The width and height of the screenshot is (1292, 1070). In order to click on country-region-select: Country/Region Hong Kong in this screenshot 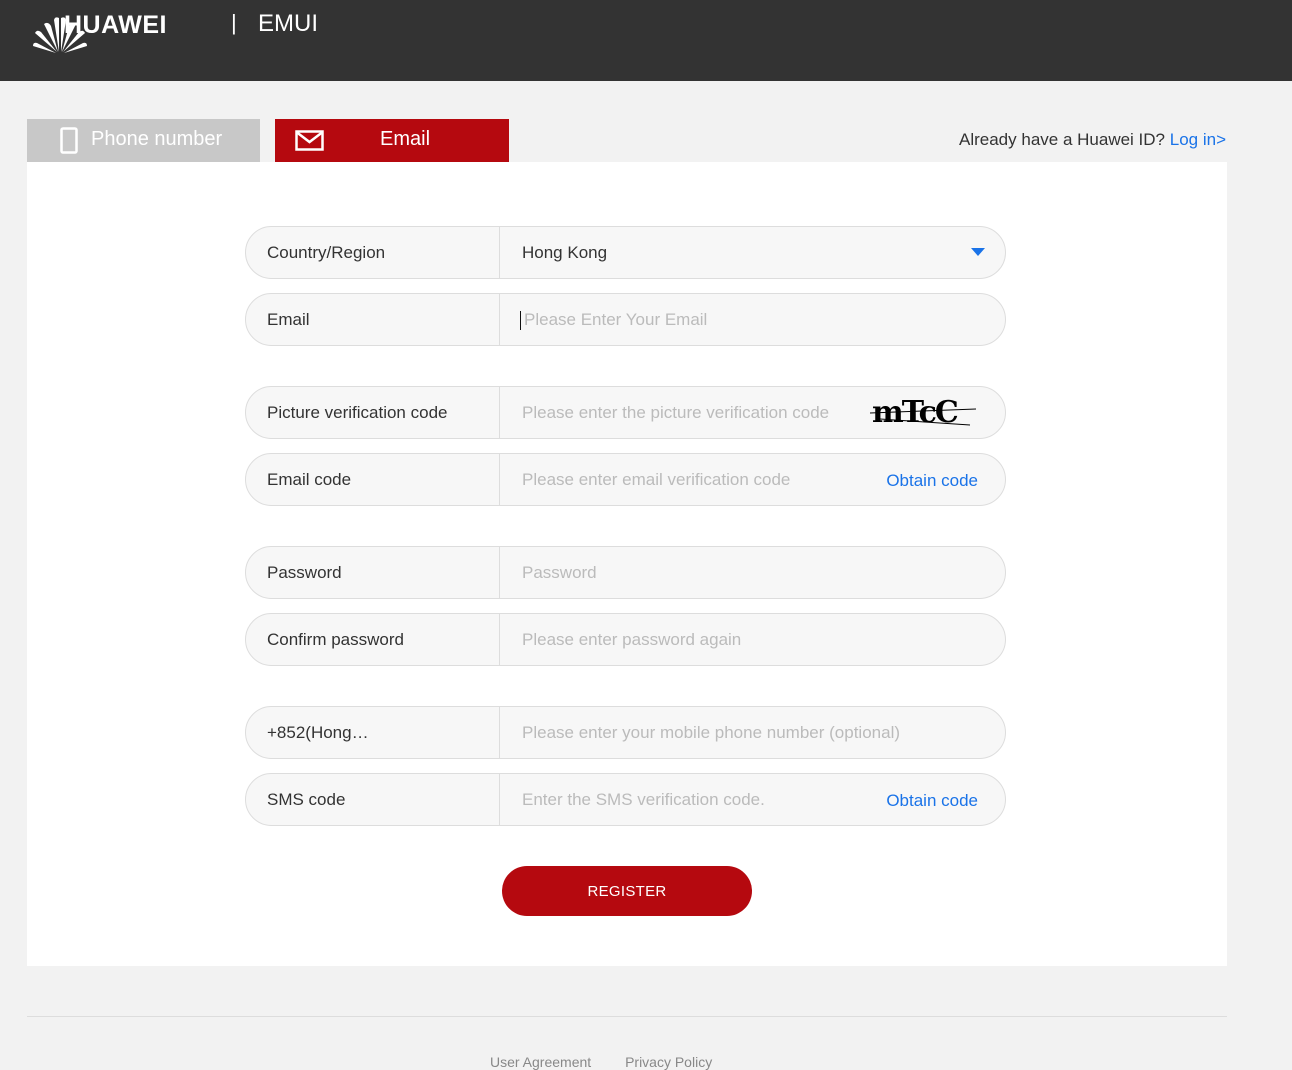, I will do `click(625, 252)`.